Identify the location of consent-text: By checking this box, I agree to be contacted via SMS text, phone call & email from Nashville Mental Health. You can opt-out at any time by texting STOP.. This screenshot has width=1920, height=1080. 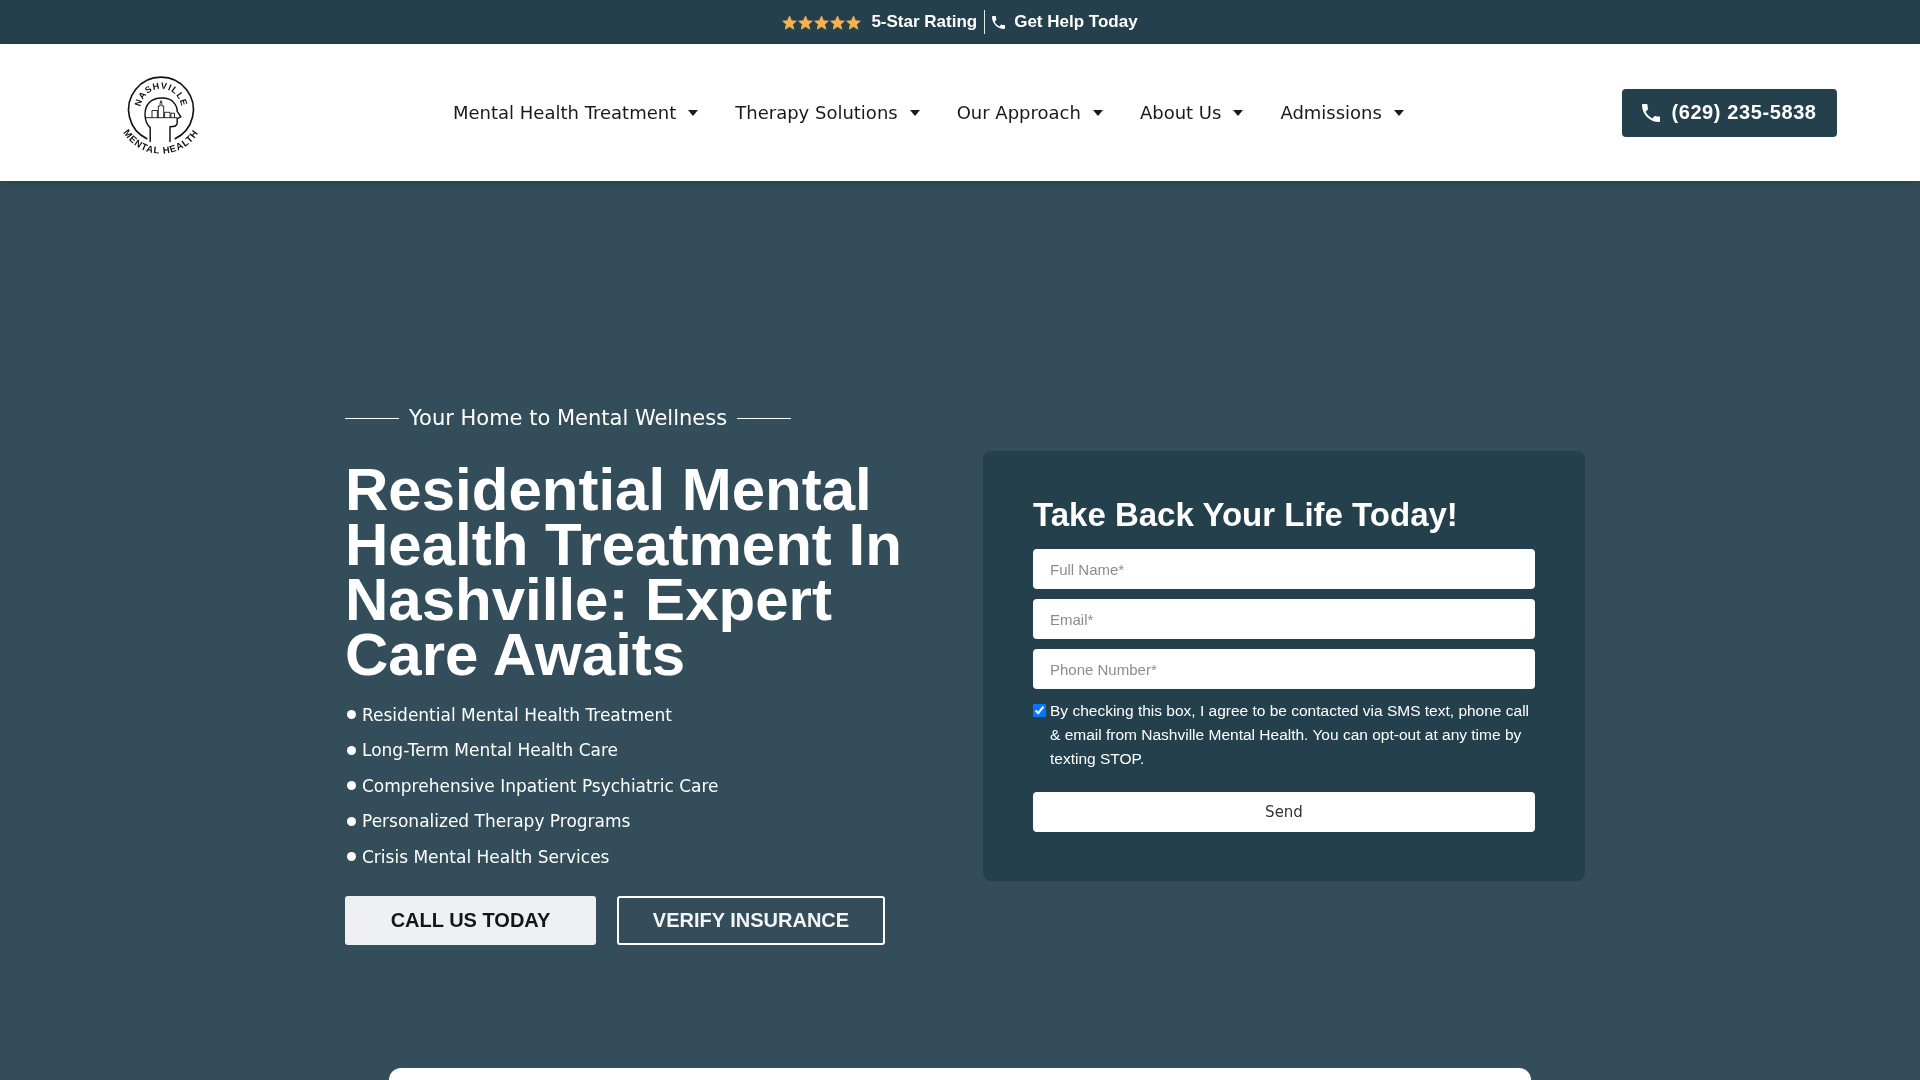
(1290, 735).